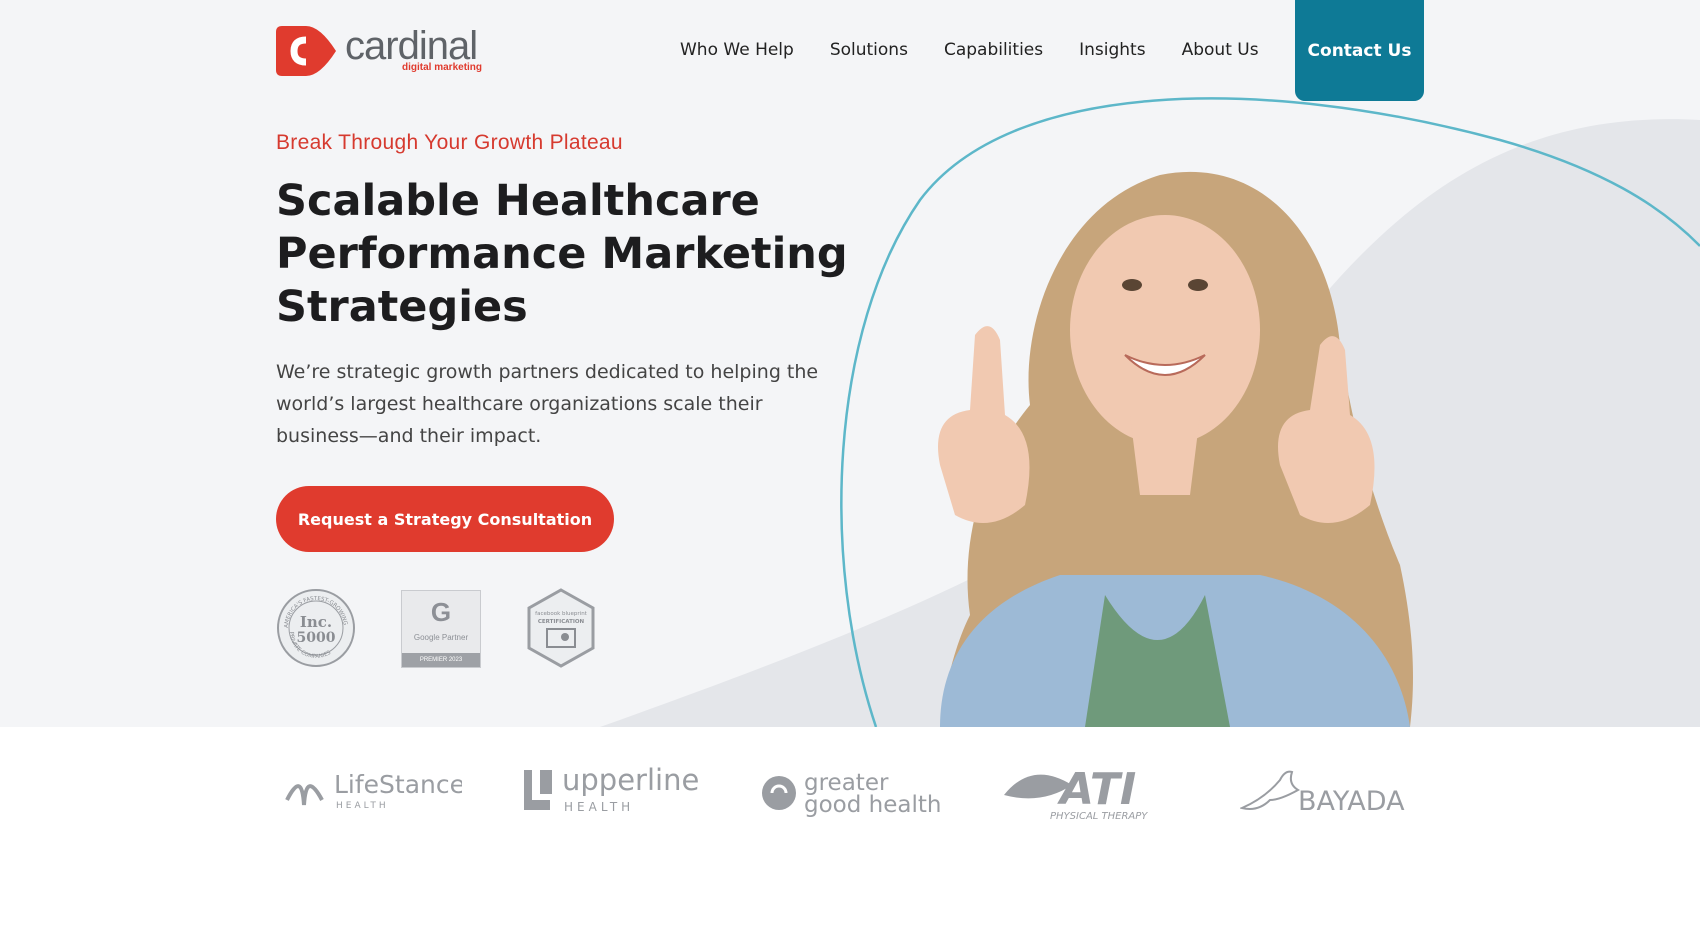  I want to click on ati-sub: PHYSICAL THERAPY, so click(1099, 815).